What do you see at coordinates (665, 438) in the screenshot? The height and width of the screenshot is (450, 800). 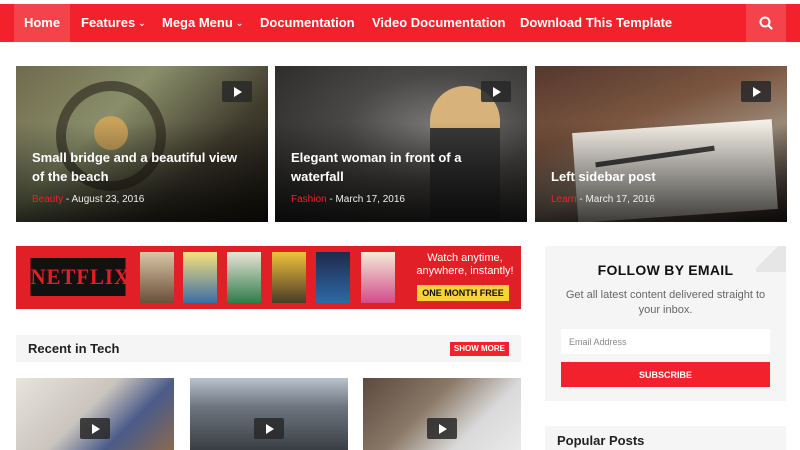 I see `popular-posts-widget: Popular Posts` at bounding box center [665, 438].